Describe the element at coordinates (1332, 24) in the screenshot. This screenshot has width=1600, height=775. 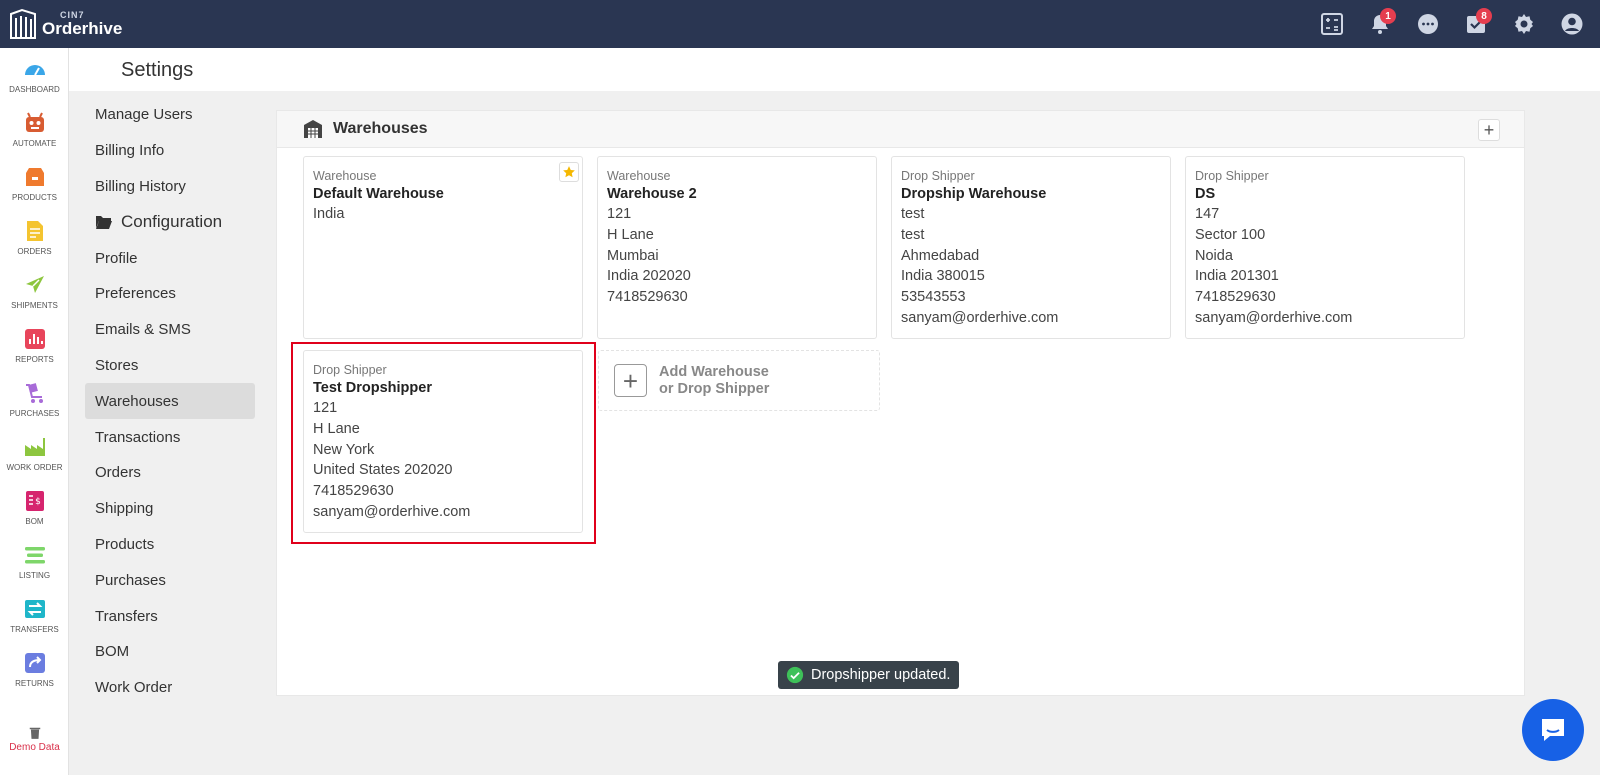
I see `calculator-button` at that location.